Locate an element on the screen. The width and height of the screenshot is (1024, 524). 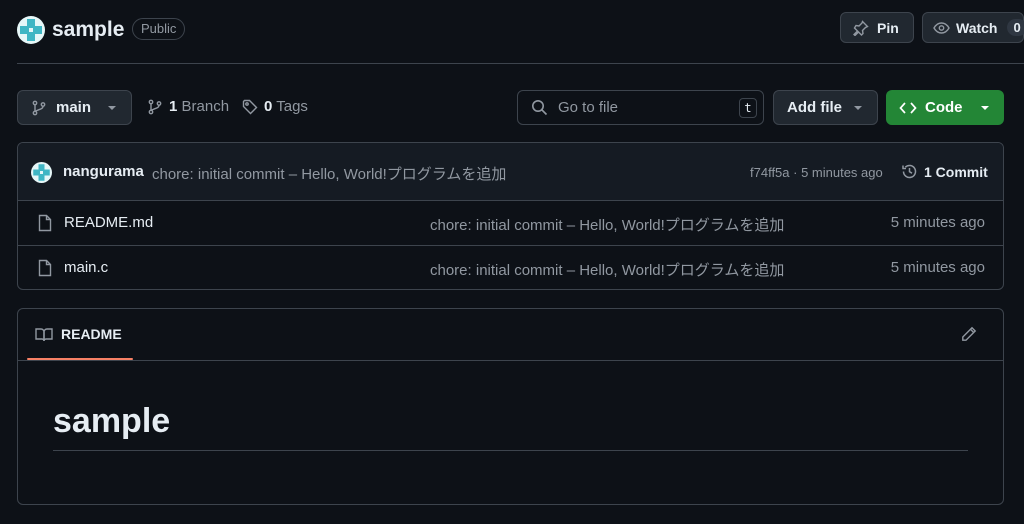
code-icon is located at coordinates (908, 108).